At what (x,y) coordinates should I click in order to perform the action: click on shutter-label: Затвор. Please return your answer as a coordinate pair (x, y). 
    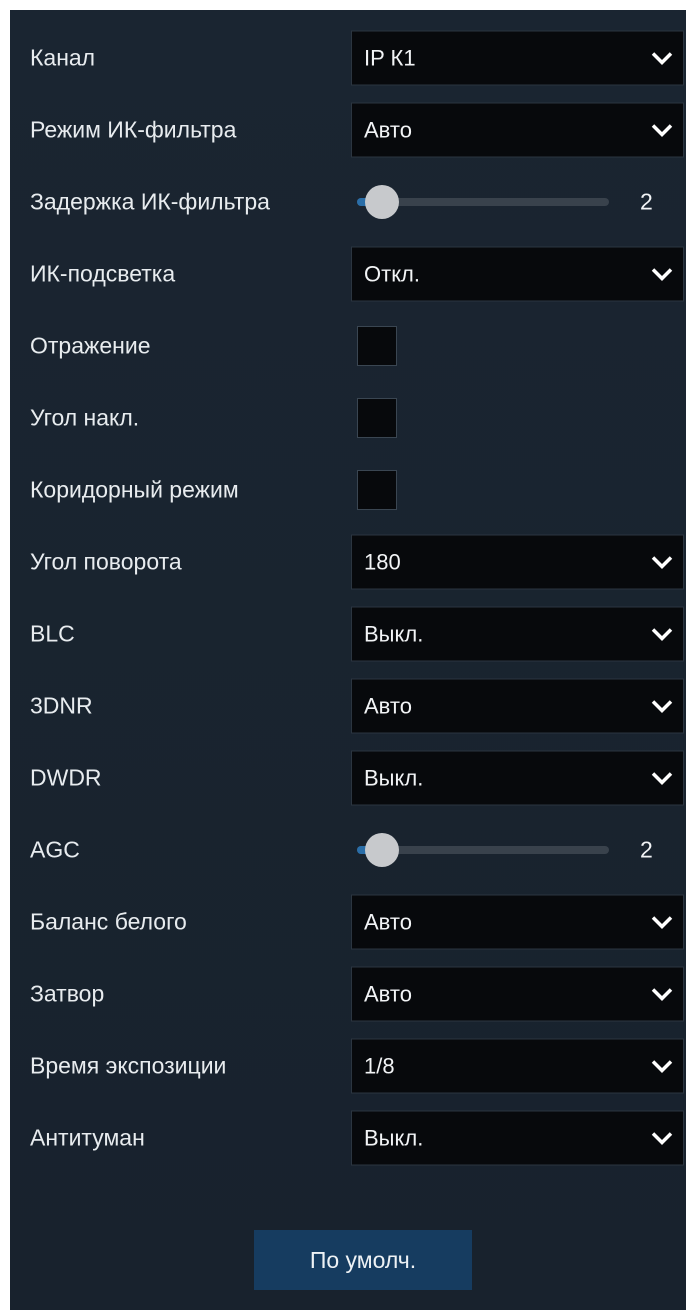
    Looking at the image, I should click on (67, 993).